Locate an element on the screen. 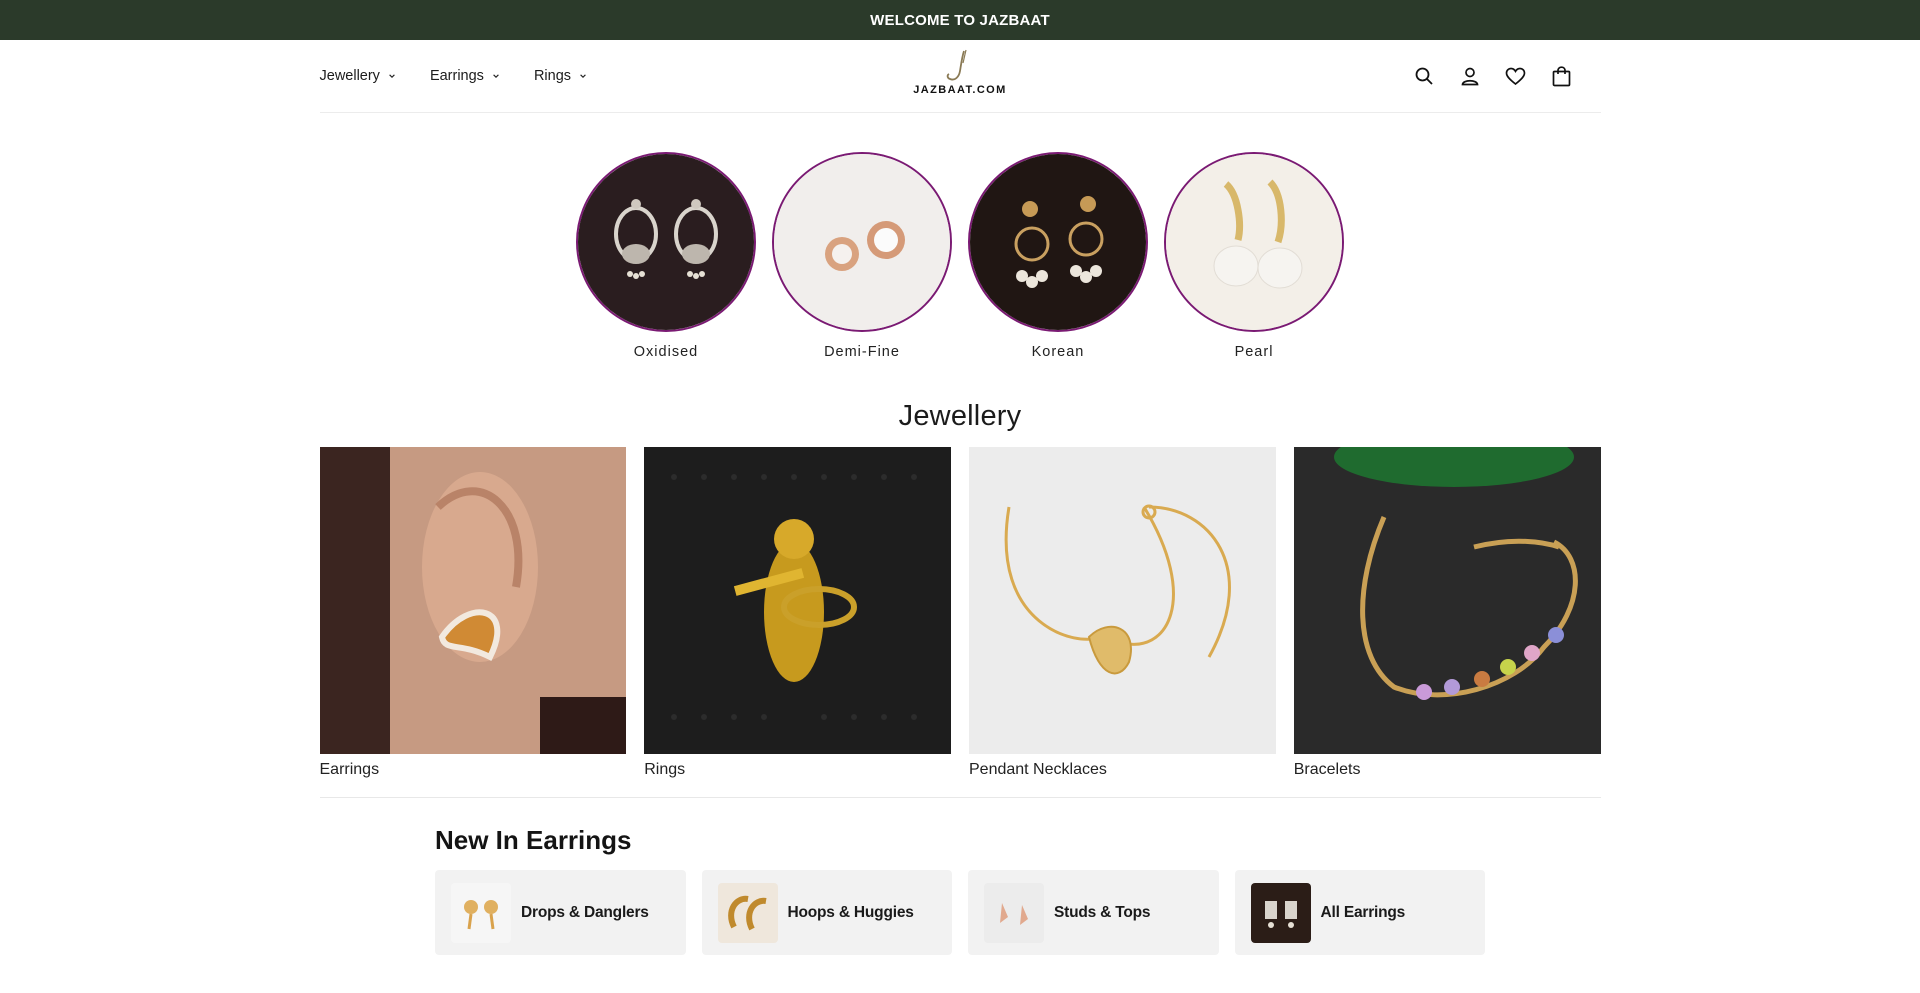 The width and height of the screenshot is (1920, 993). circle-category-korean: Korean is located at coordinates (1058, 256).